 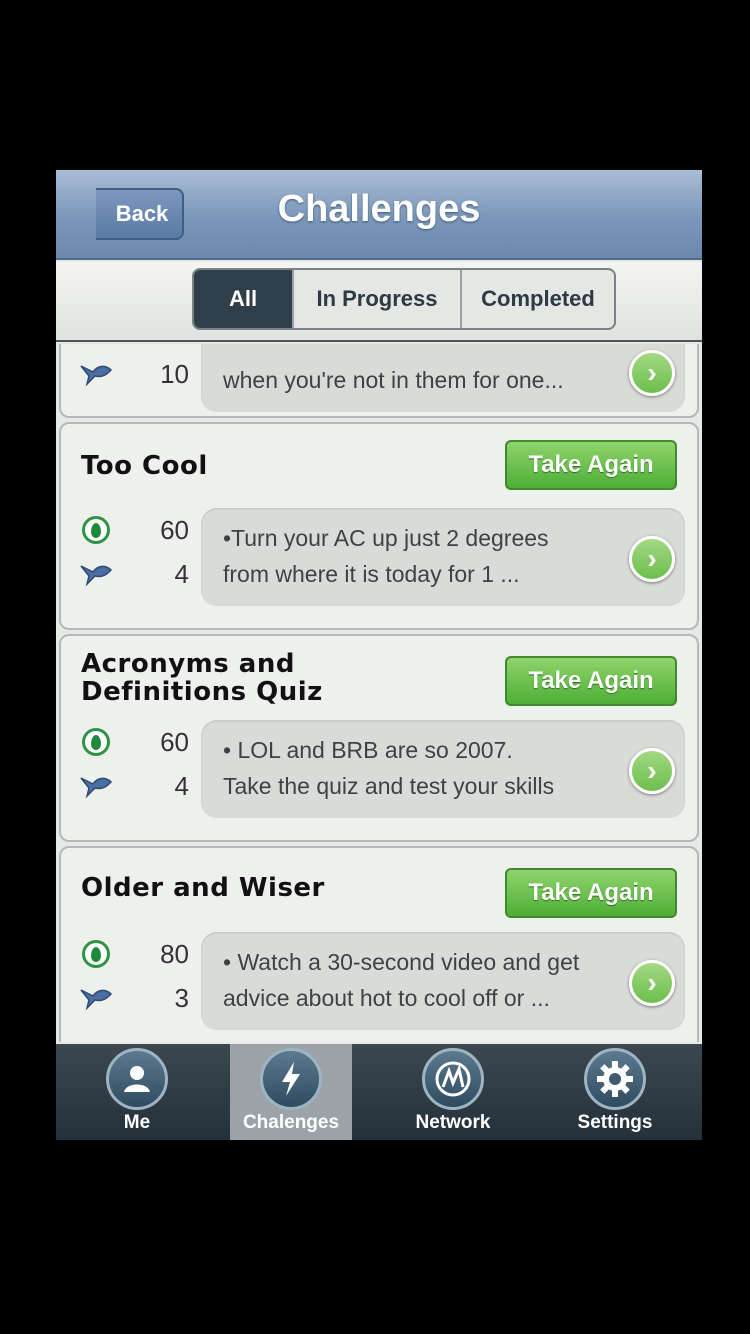 What do you see at coordinates (174, 373) in the screenshot?
I see `people-count: 10` at bounding box center [174, 373].